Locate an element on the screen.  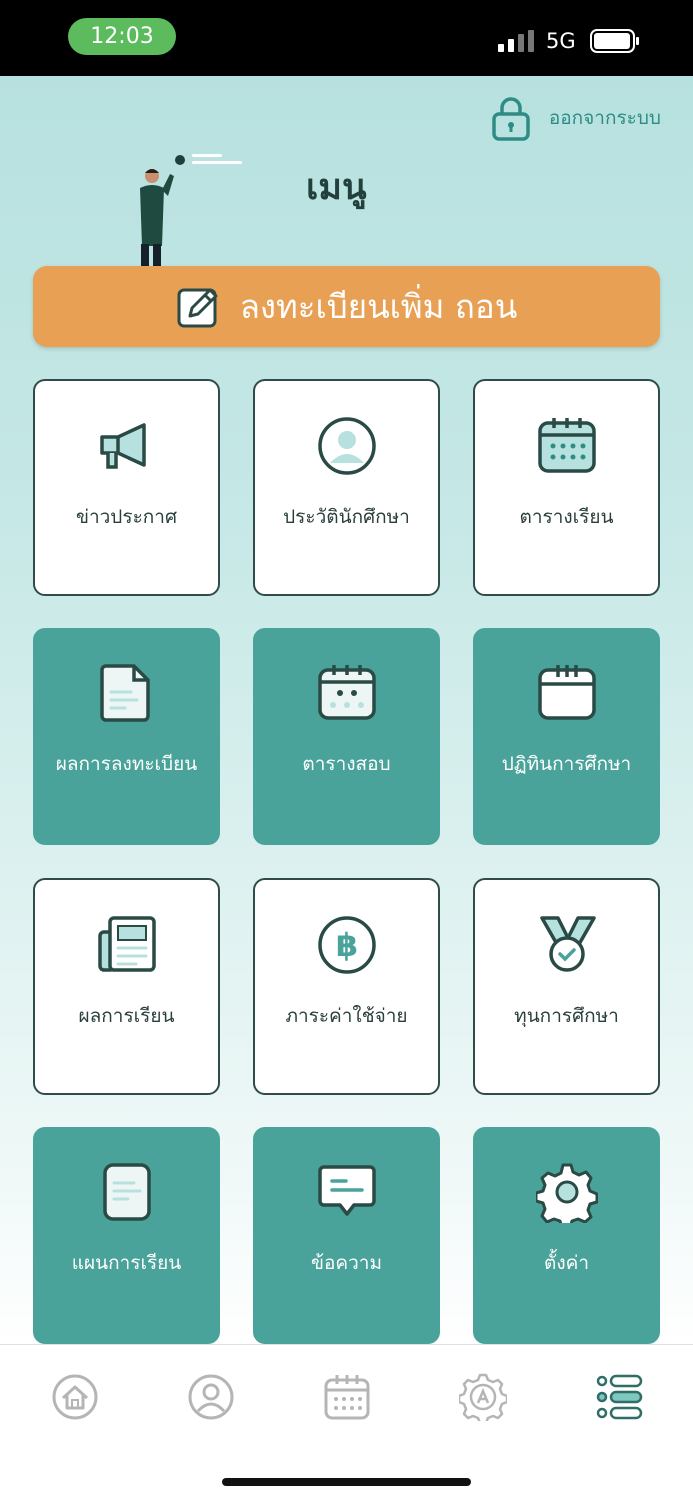
status-bar: 12:03 5G is located at coordinates (346, 38).